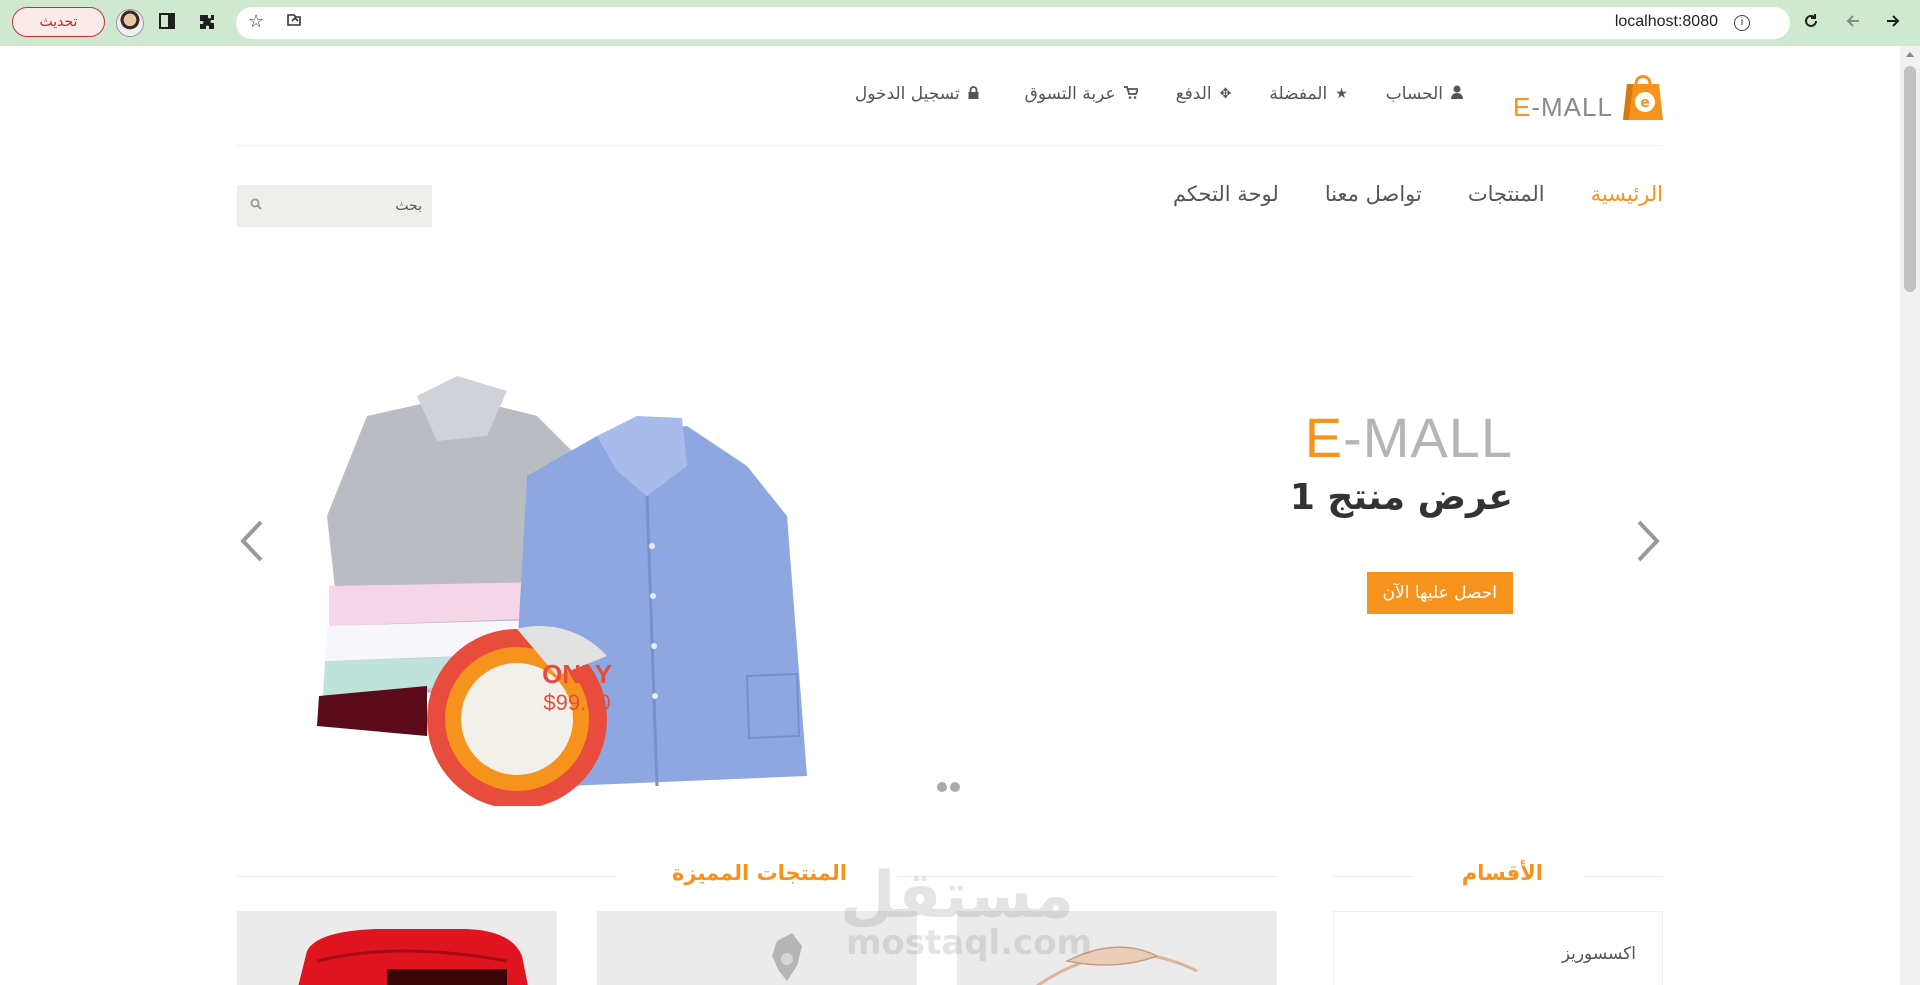 This screenshot has width=1920, height=985. I want to click on checkout-link: ✥ الدفع, so click(1204, 94).